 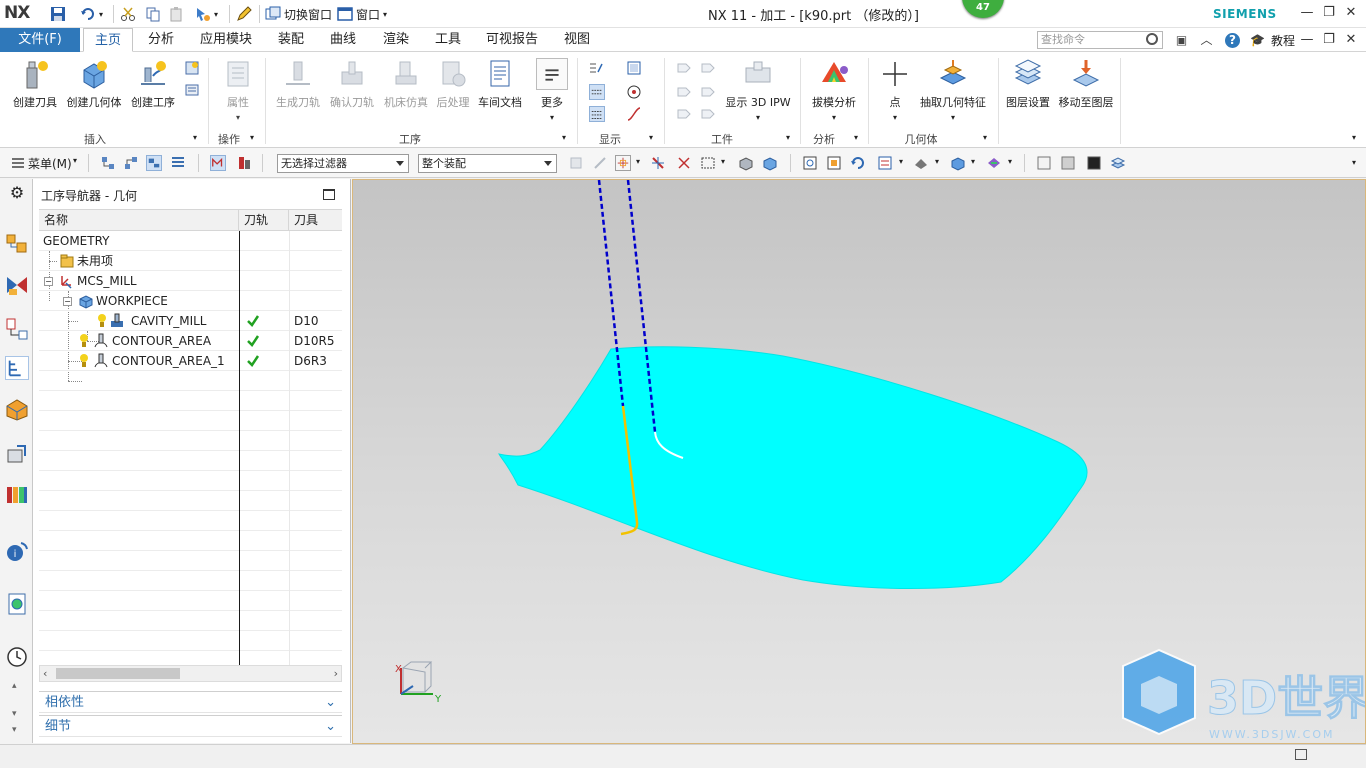 What do you see at coordinates (746, 163) in the screenshot?
I see `solid-body-icon` at bounding box center [746, 163].